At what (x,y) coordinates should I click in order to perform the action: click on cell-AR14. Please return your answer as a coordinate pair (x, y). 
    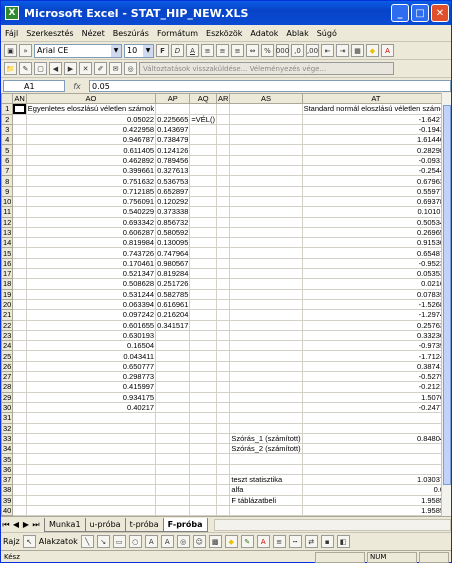
    Looking at the image, I should click on (223, 243).